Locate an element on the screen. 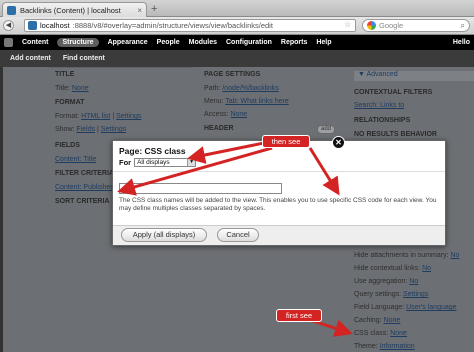 This screenshot has width=474, height=352. option-label: Query settings: is located at coordinates (378, 294).